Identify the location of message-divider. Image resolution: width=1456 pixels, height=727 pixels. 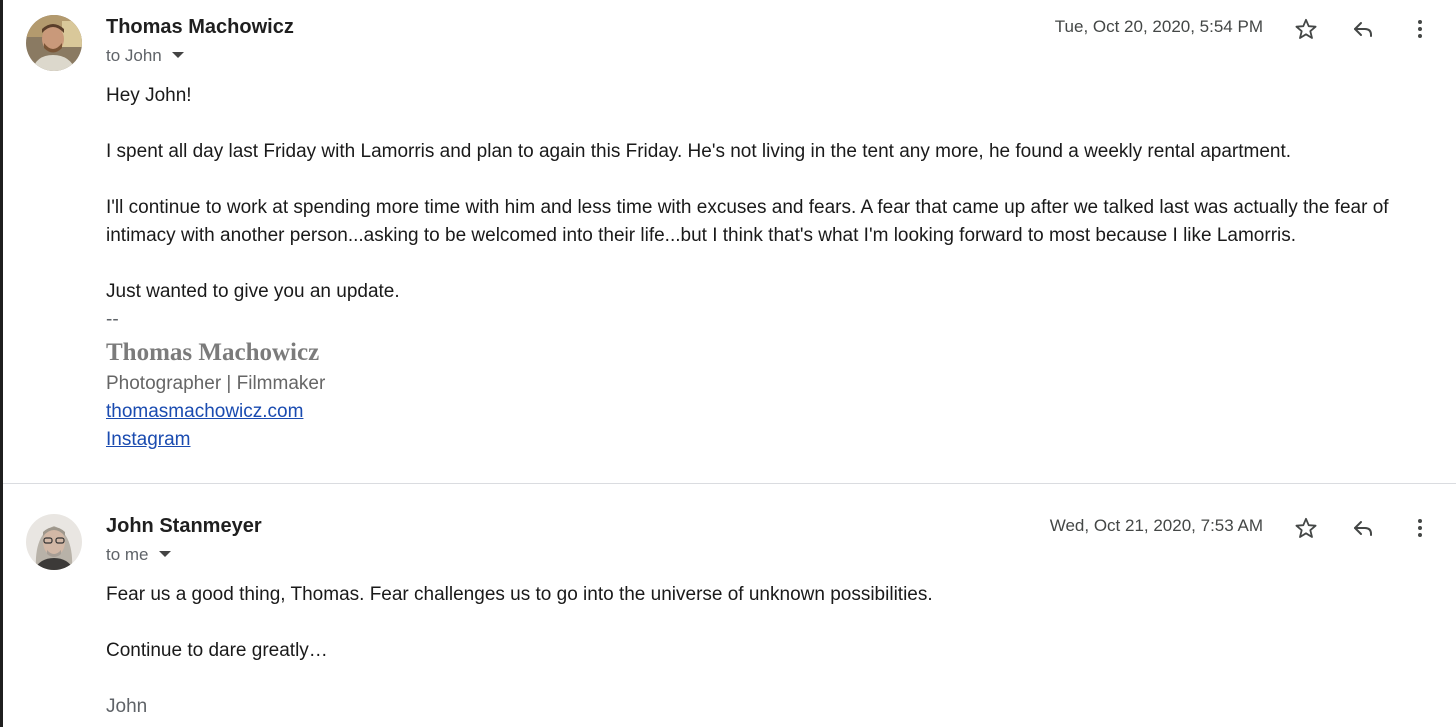
(729, 483).